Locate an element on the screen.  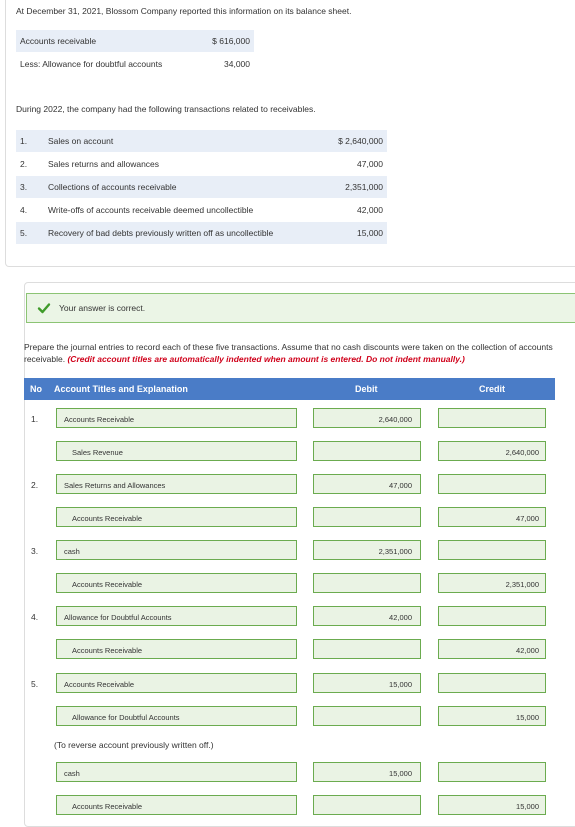
entry-number: 5. is located at coordinates (35, 684).